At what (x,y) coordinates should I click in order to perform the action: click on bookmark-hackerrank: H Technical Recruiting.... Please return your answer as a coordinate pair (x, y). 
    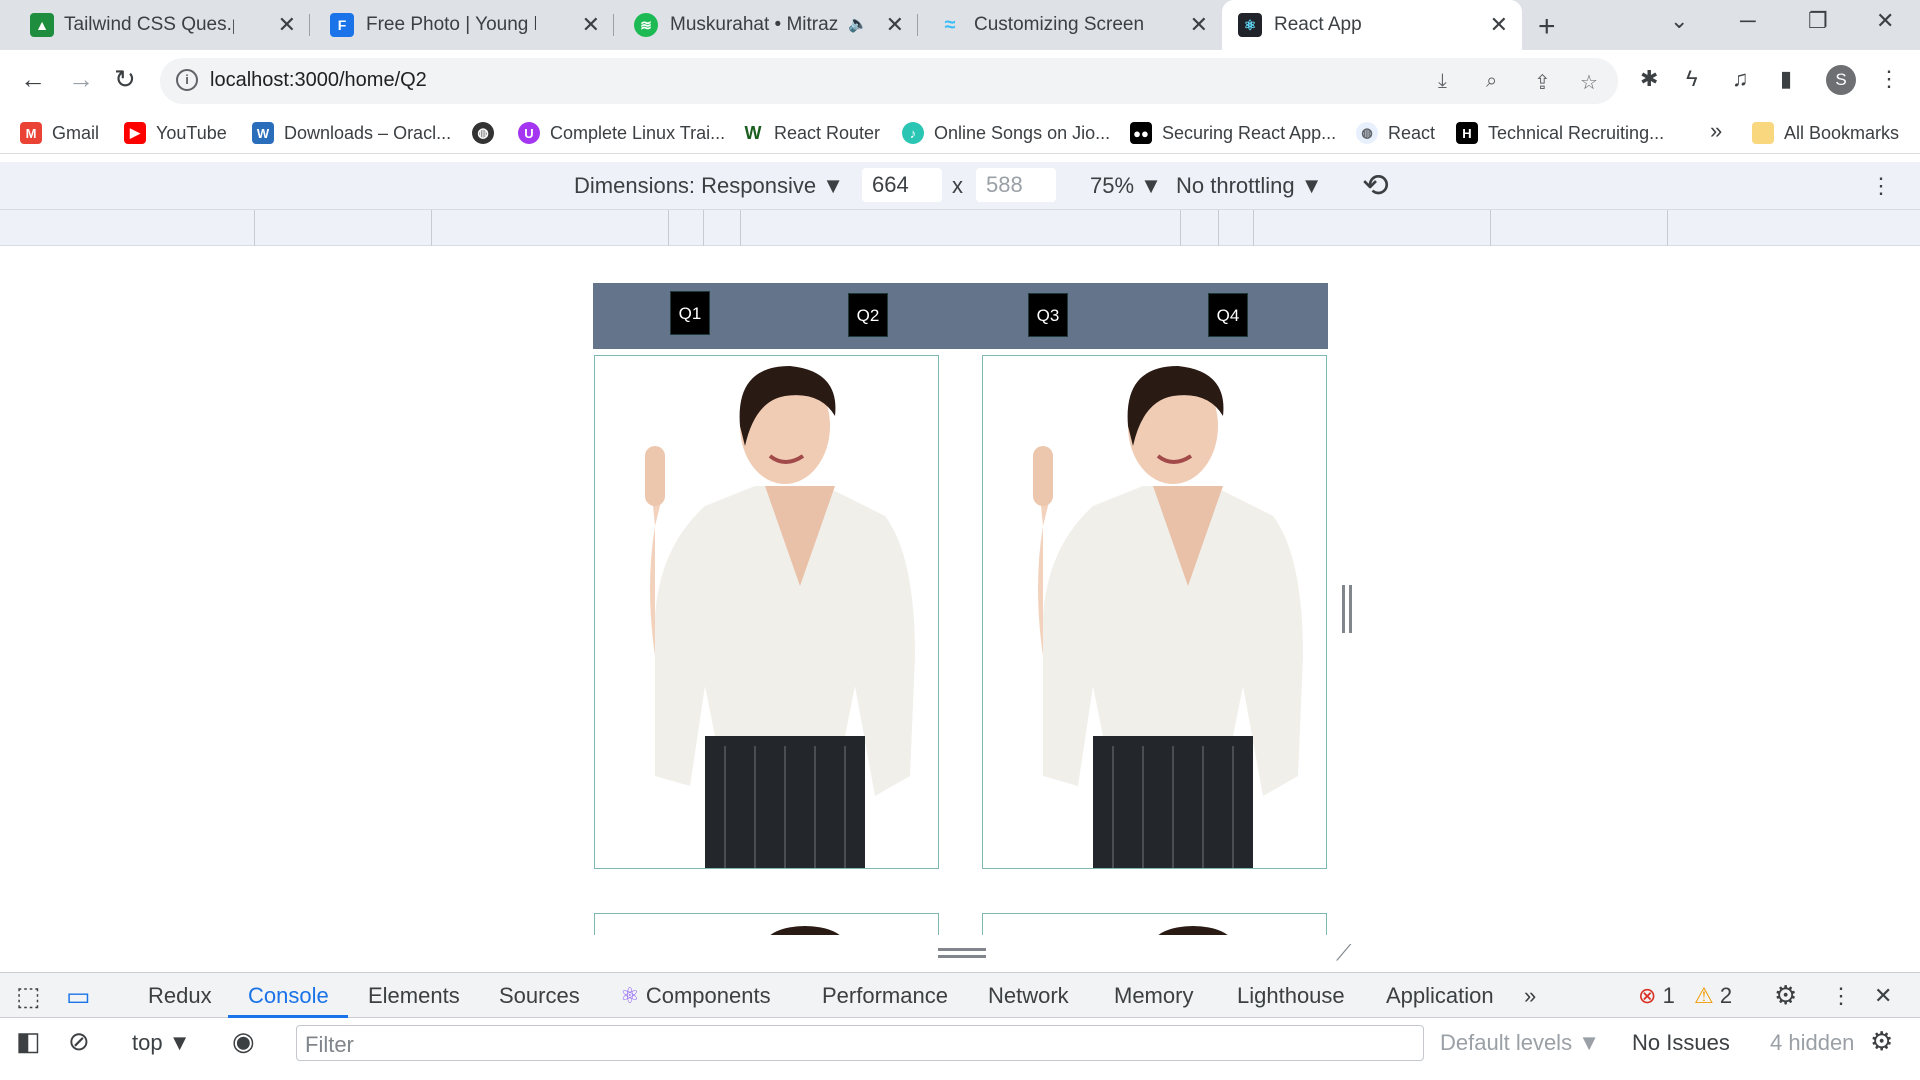
    Looking at the image, I should click on (1560, 133).